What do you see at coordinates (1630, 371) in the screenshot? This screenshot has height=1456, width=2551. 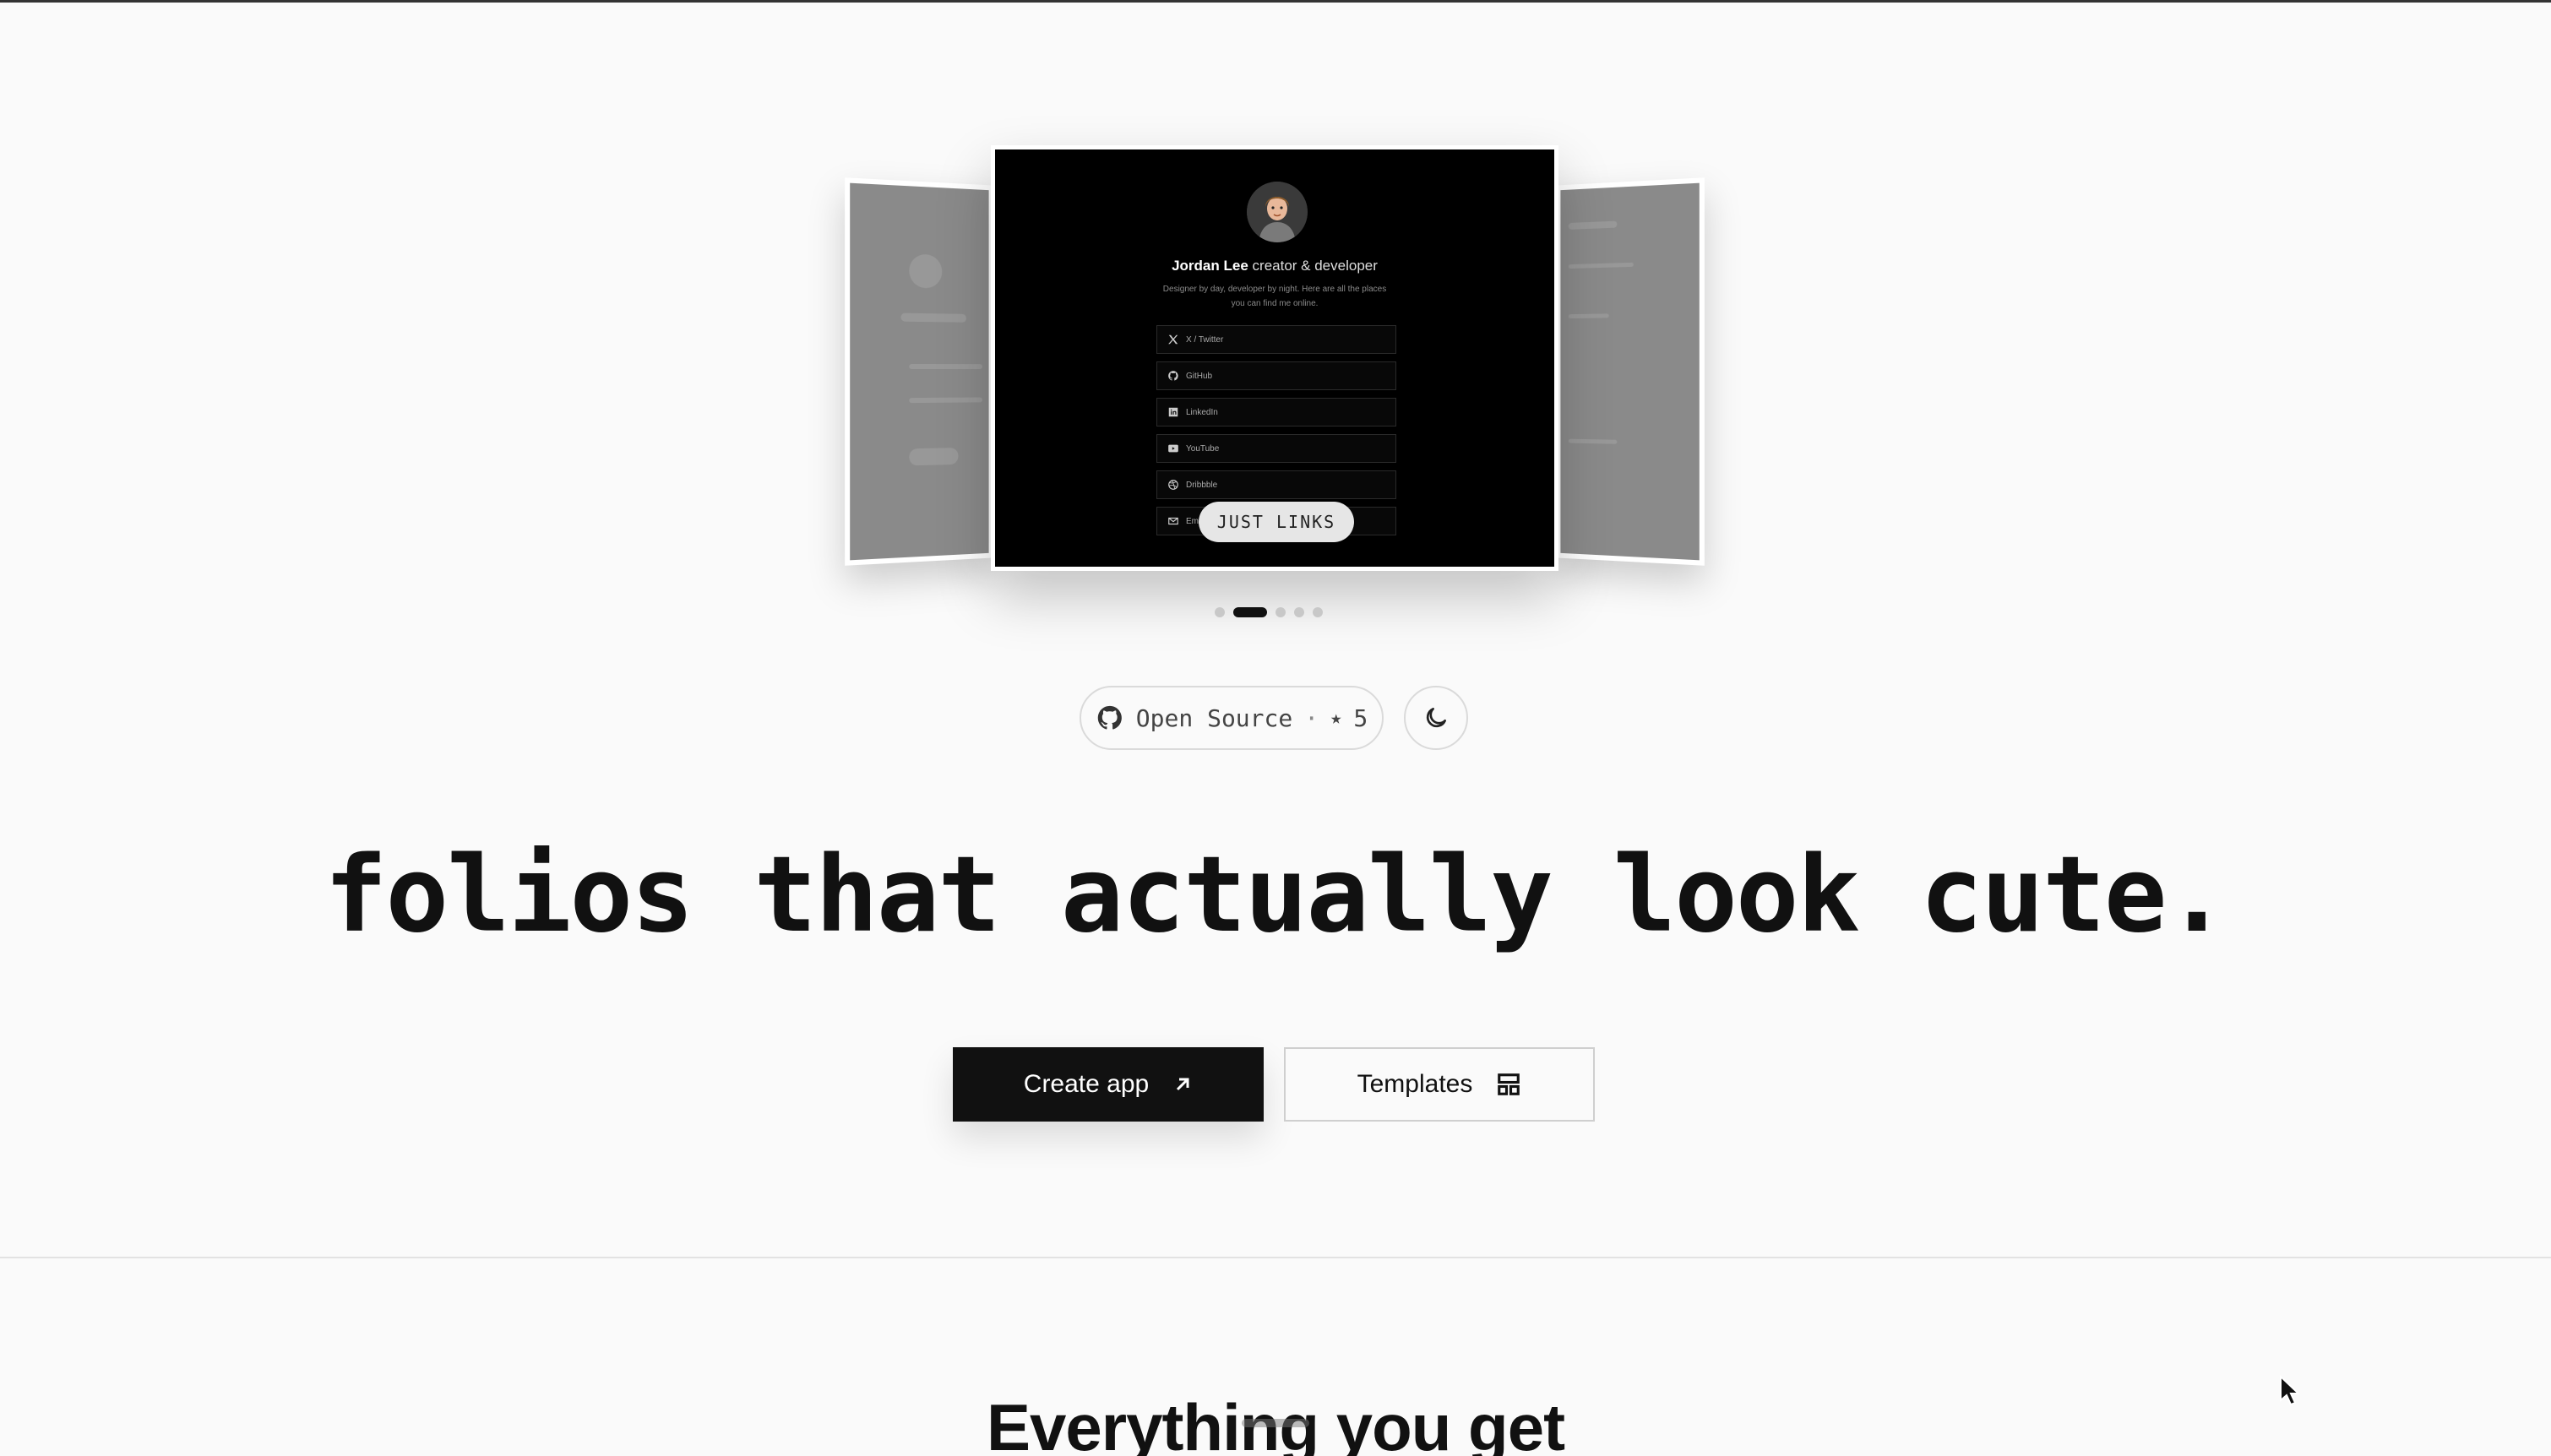 I see `carousel-slide-next` at bounding box center [1630, 371].